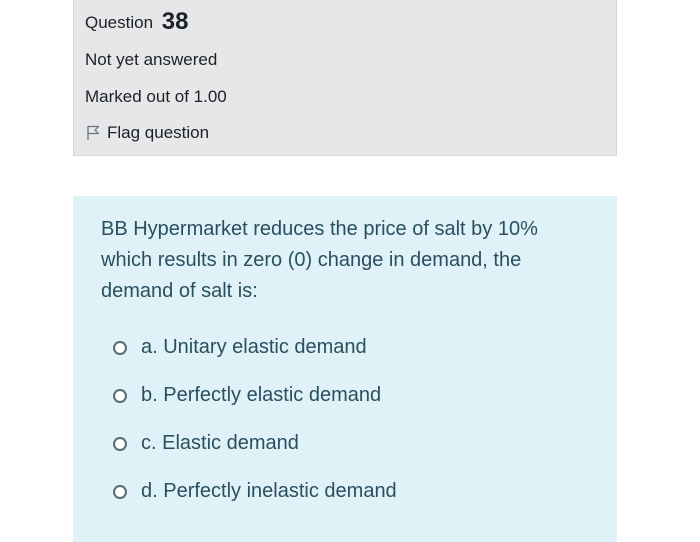 The height and width of the screenshot is (542, 700). I want to click on answer-option-d: d. Perfectly inelastic demand, so click(255, 491).